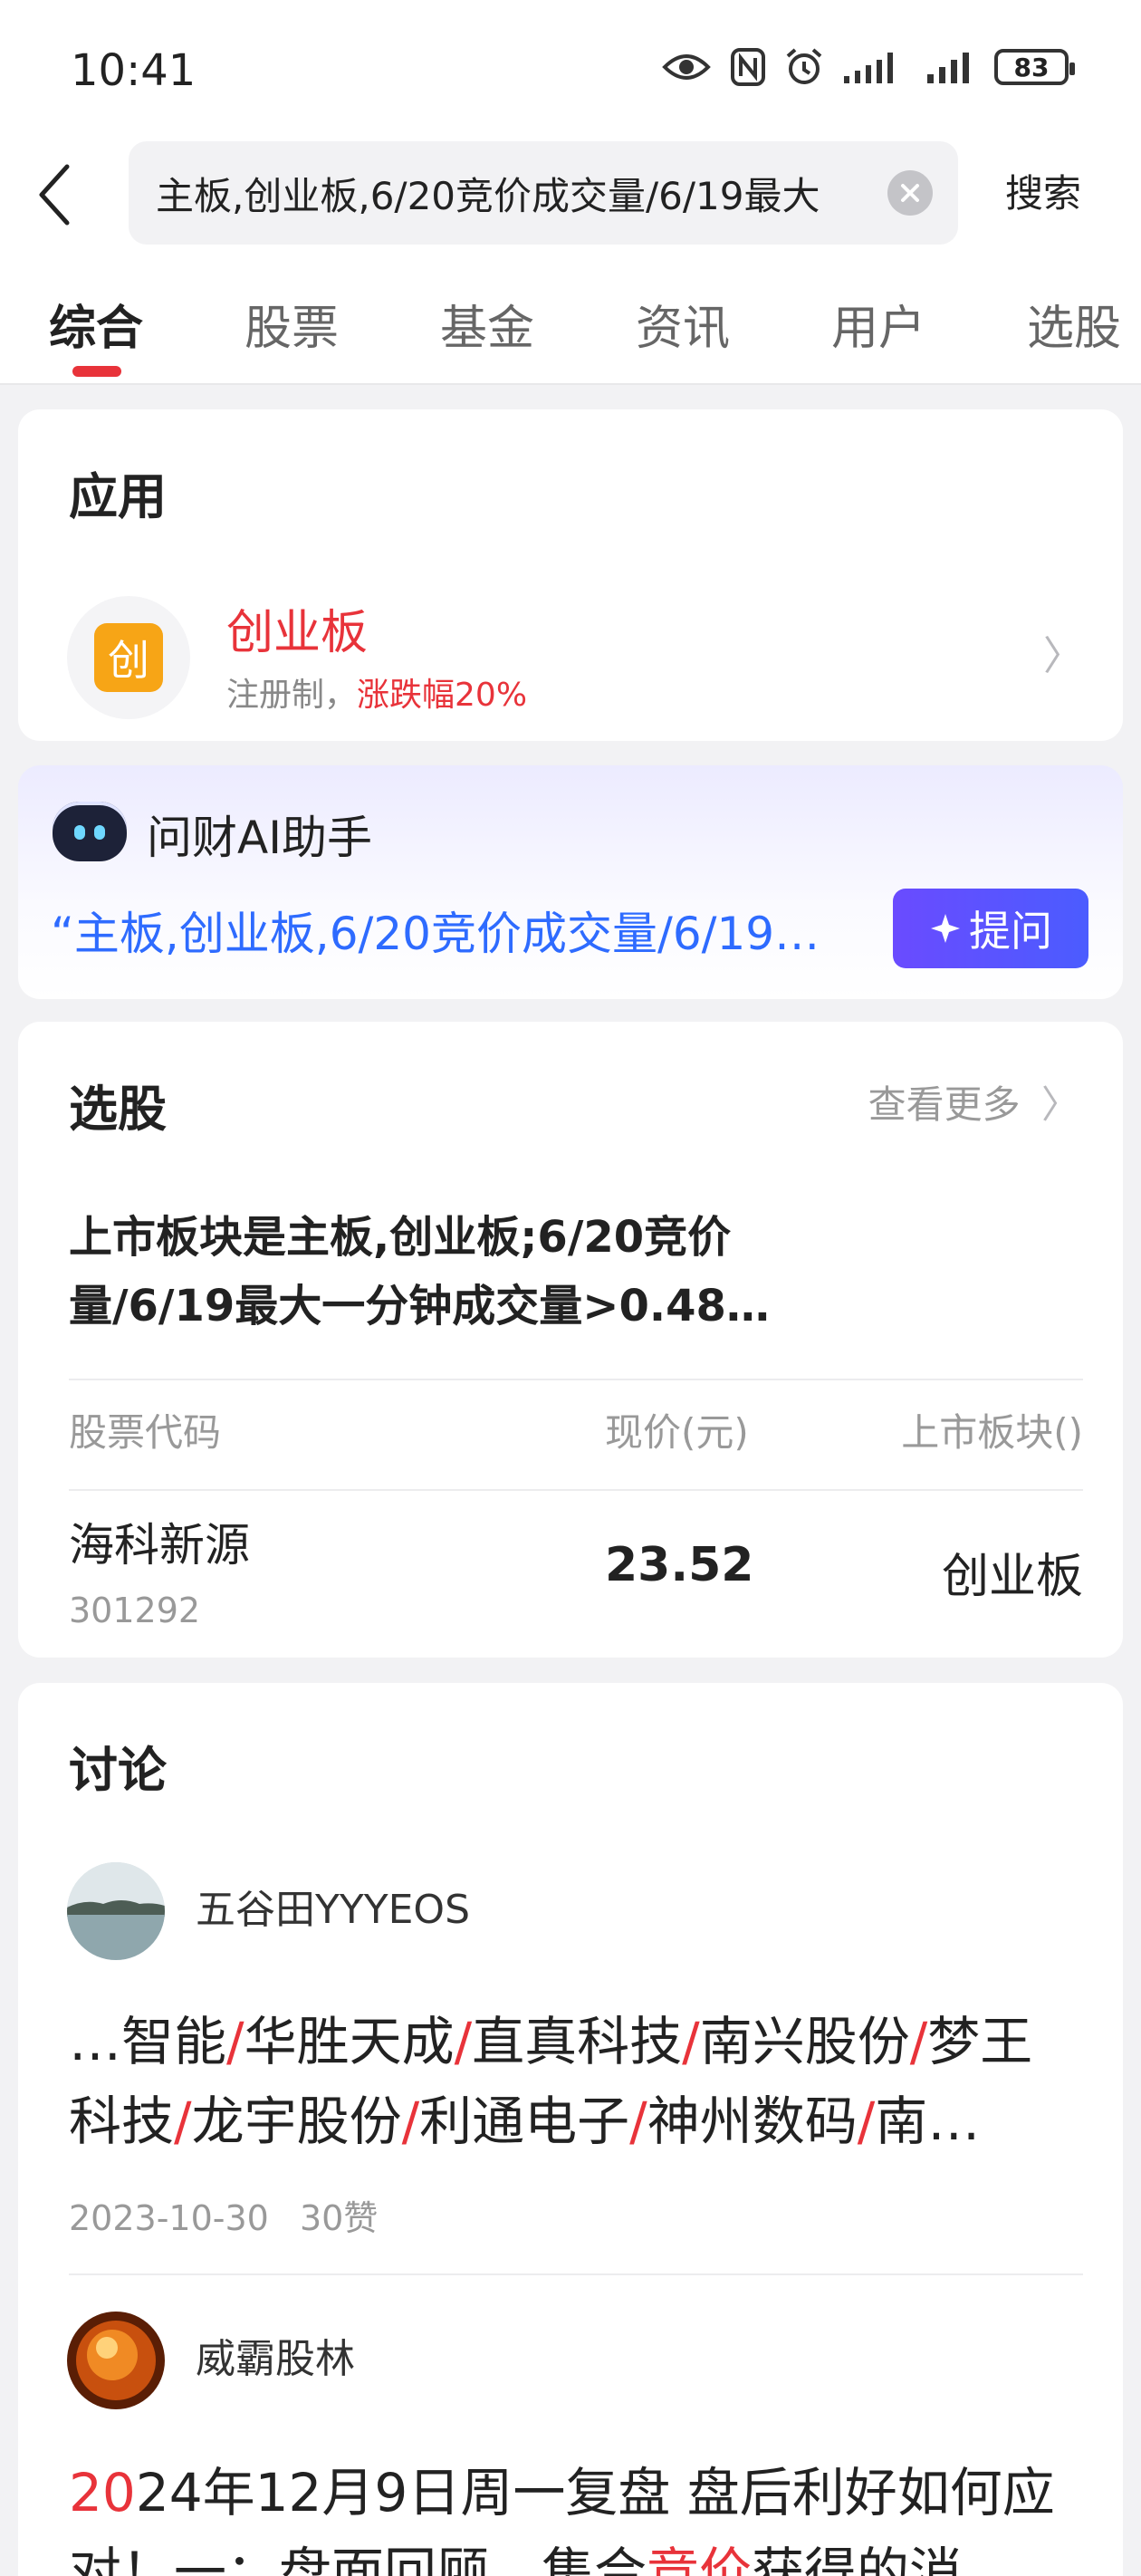 The width and height of the screenshot is (1141, 2576). I want to click on post-content: 2024年12月9日周一复盘 盘后利好如何应 对！一：盘面回顾，集合竞价获得的消, so click(580, 2514).